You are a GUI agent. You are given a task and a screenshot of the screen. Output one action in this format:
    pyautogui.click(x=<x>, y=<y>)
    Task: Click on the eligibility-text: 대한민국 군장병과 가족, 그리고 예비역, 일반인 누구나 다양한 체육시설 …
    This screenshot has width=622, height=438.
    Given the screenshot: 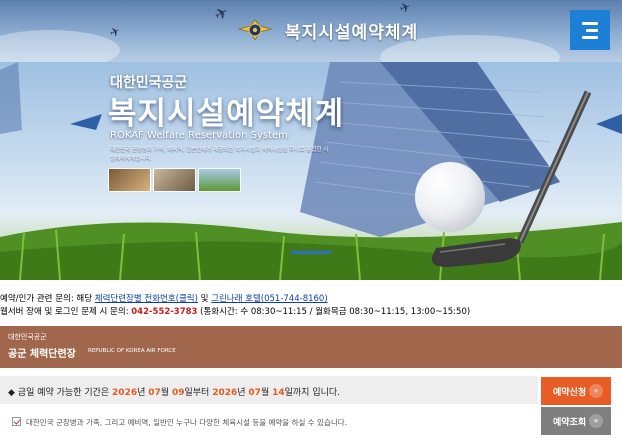 What is the action you would take?
    pyautogui.click(x=187, y=422)
    